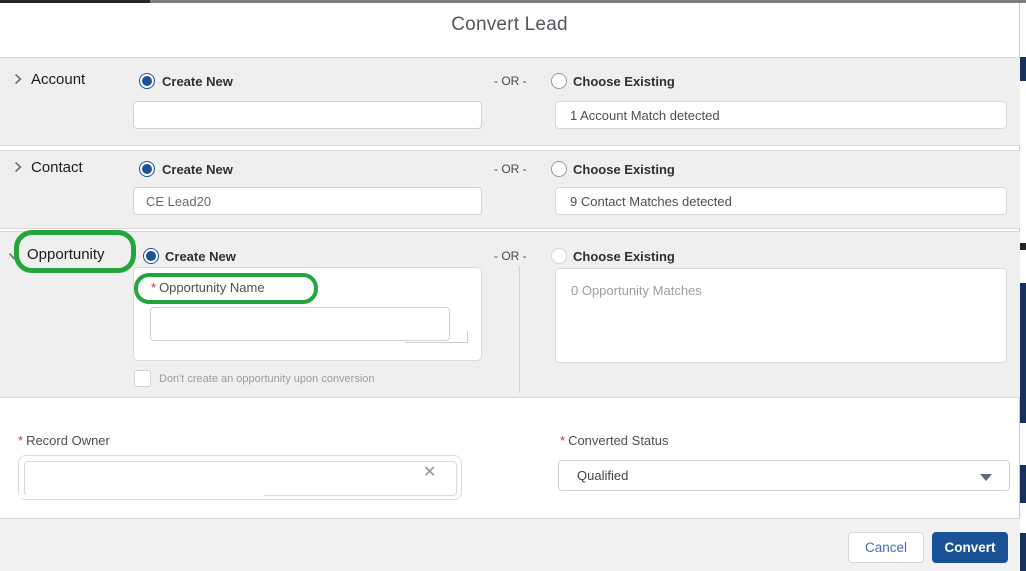  Describe the element at coordinates (886, 547) in the screenshot. I see `cancel-button: Cancel` at that location.